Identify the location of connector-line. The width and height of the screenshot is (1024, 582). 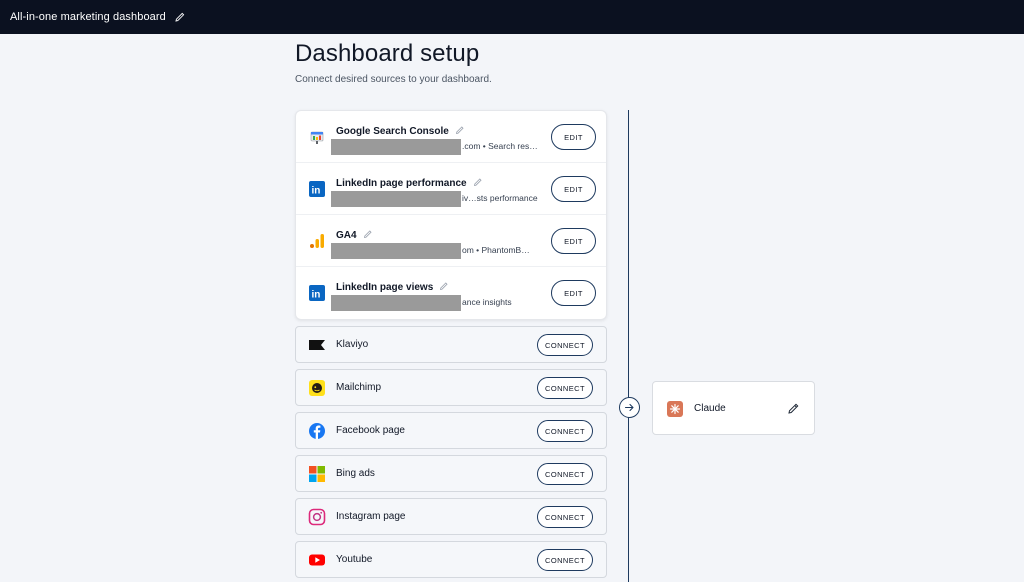
(628, 346).